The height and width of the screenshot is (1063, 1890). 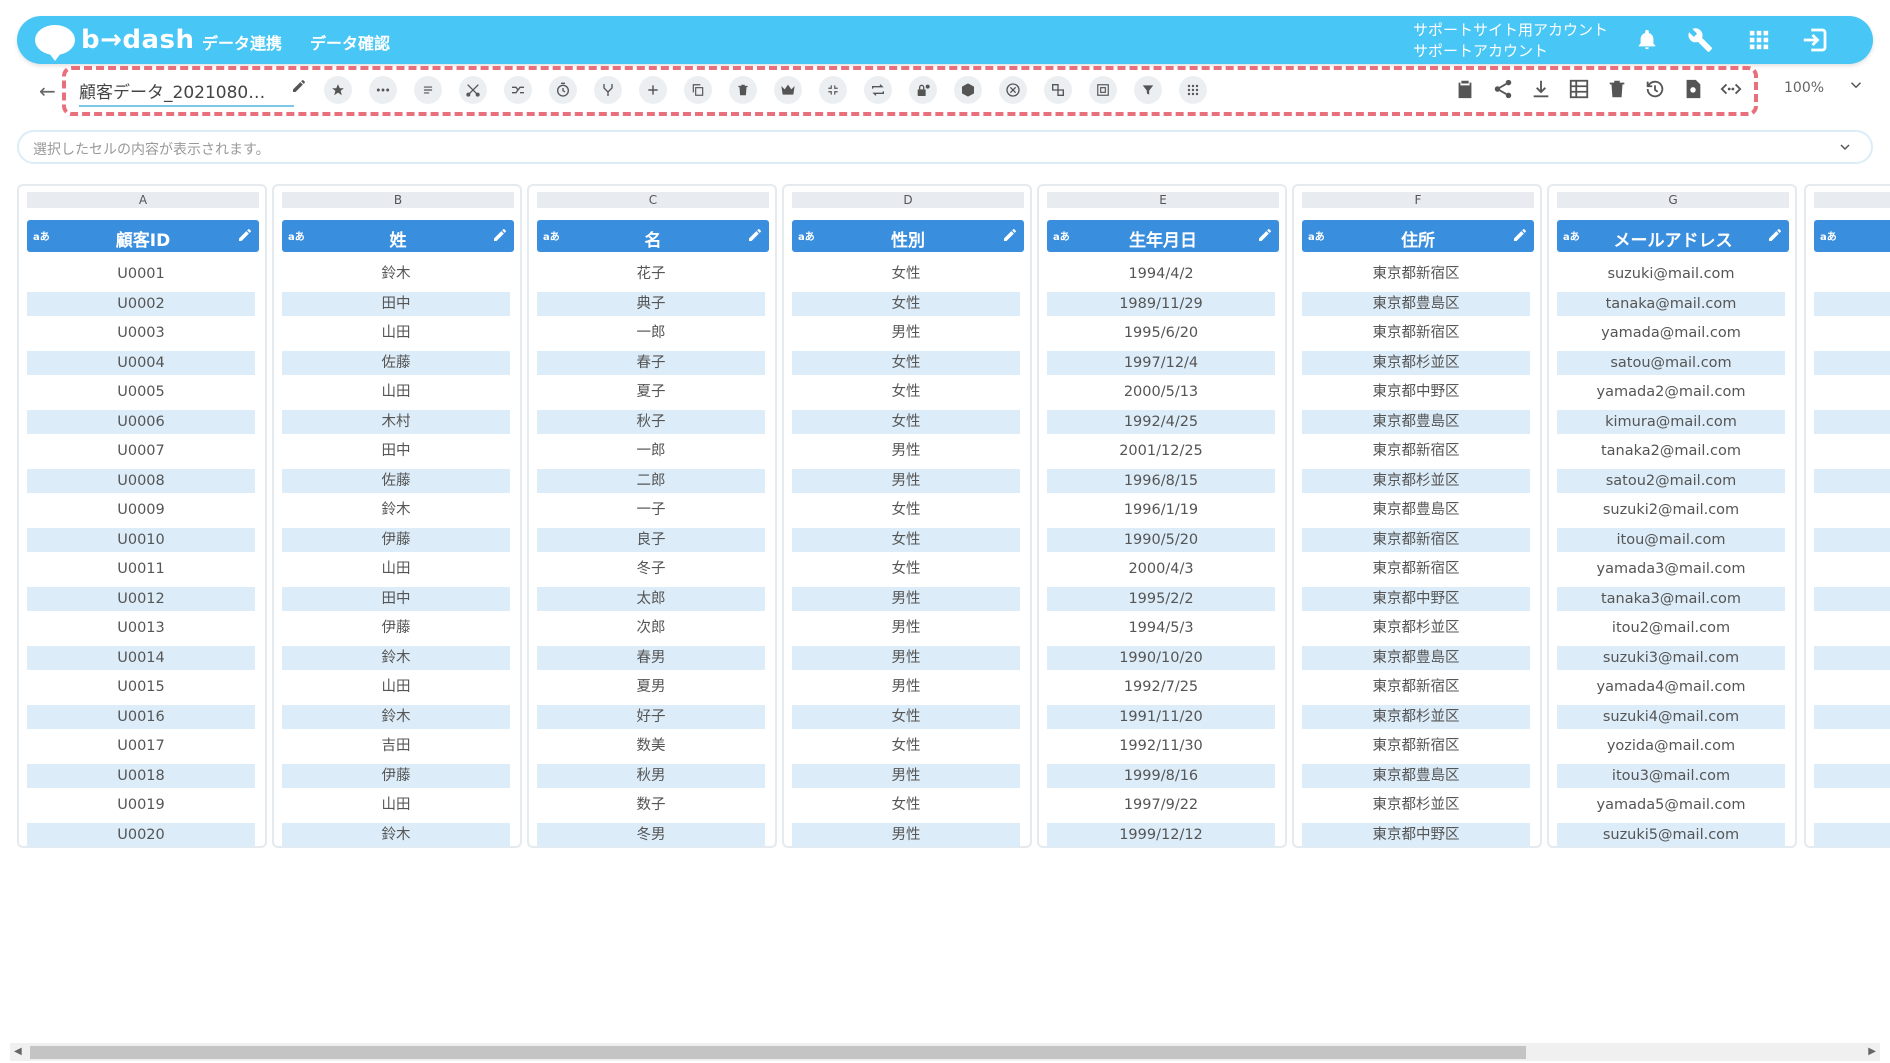 I want to click on column-header: aあ 生年月日, so click(x=1163, y=236).